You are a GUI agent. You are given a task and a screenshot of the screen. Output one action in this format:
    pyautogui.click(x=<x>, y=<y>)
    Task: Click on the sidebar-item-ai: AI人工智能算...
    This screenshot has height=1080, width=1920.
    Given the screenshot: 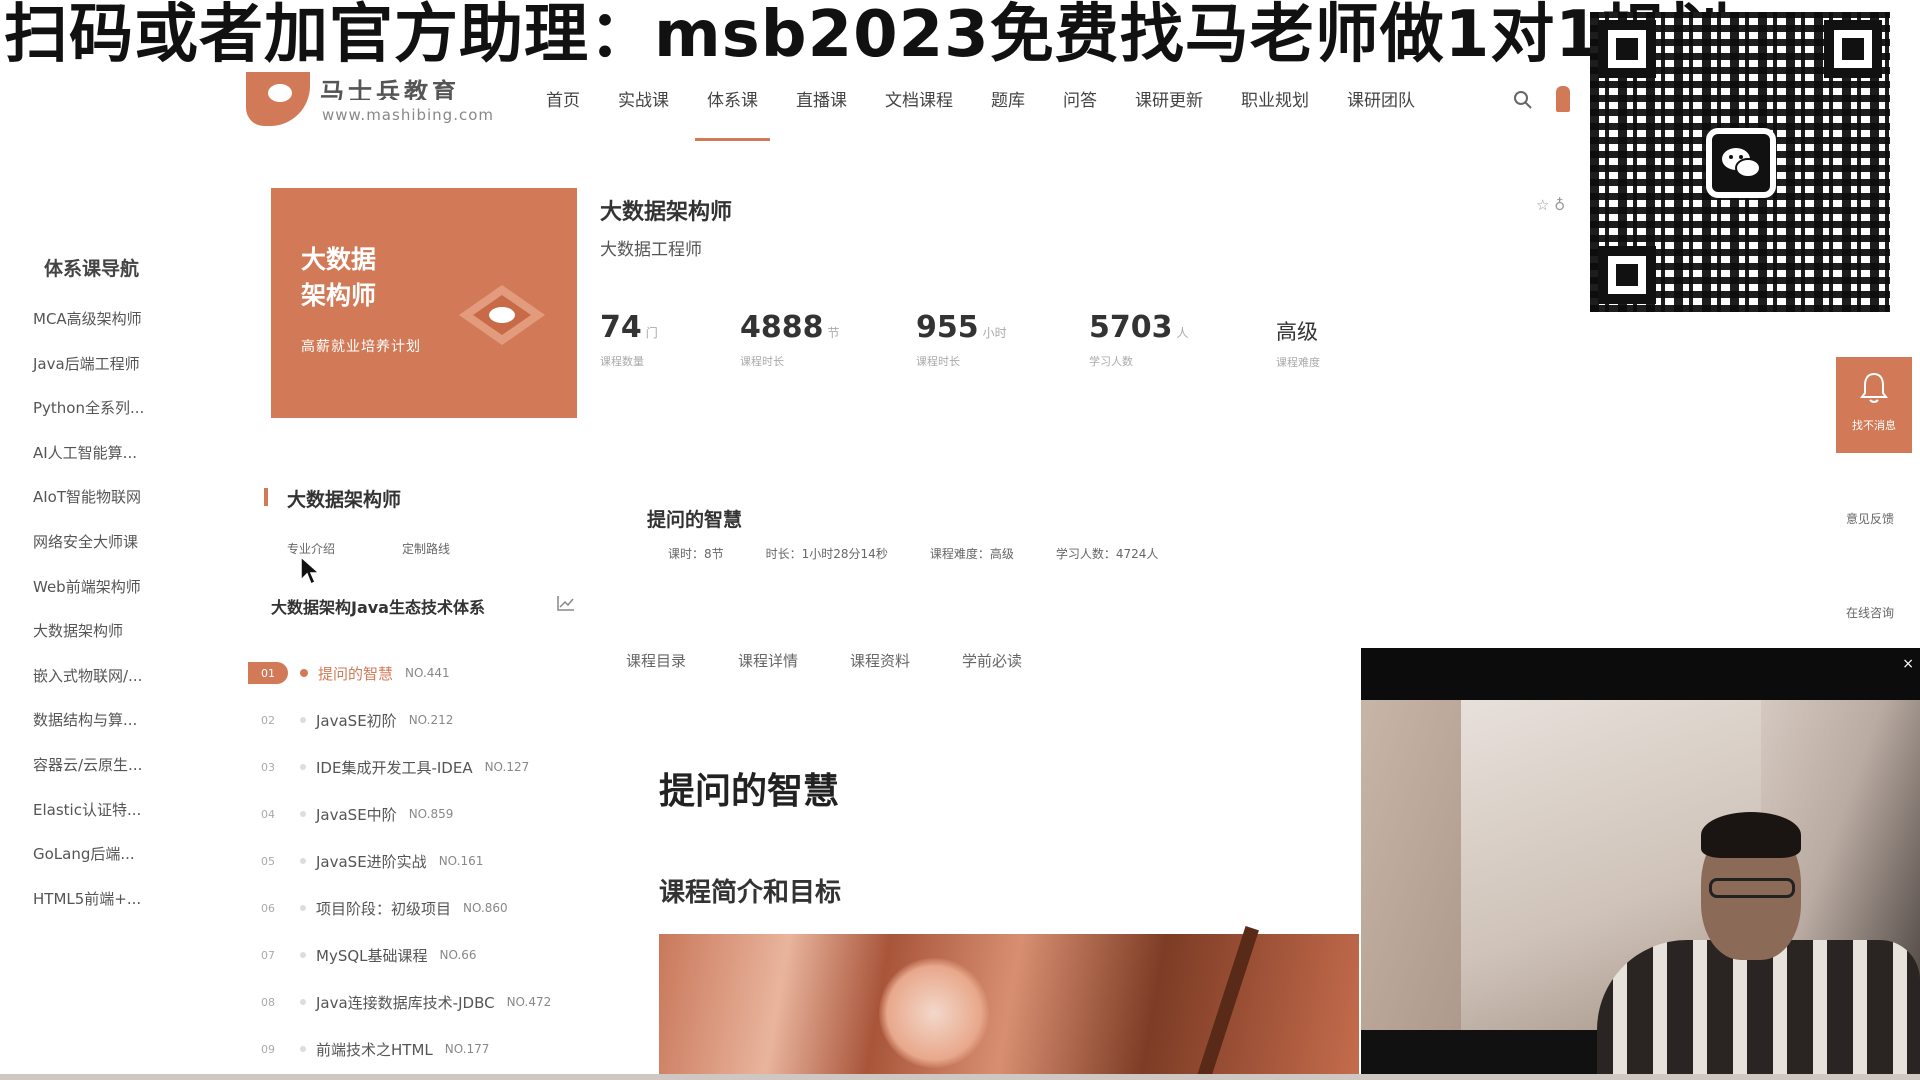 What is the action you would take?
    pyautogui.click(x=88, y=464)
    